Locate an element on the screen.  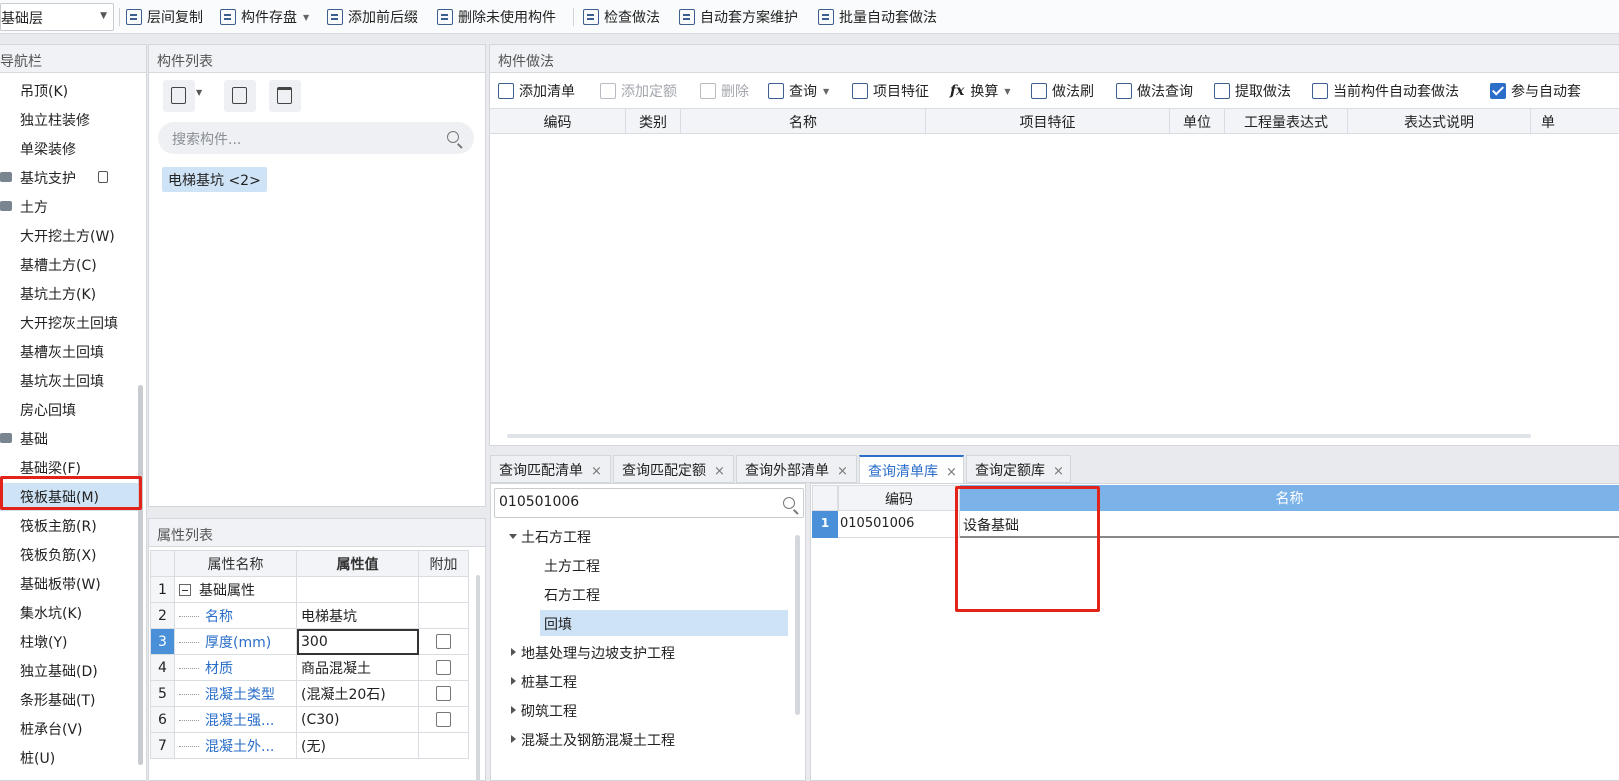
attr-value: (混凝土20石) is located at coordinates (357, 693).